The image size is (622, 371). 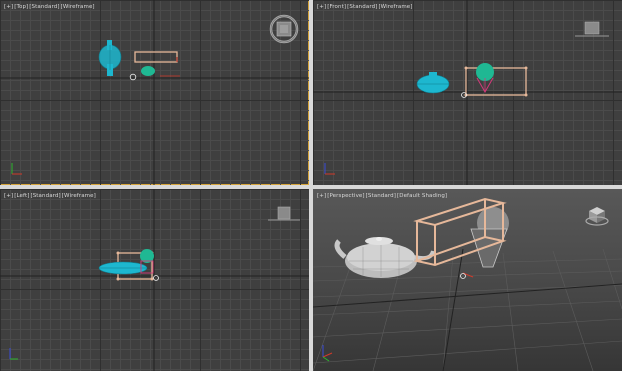 I want to click on cone-object, so click(x=489, y=248).